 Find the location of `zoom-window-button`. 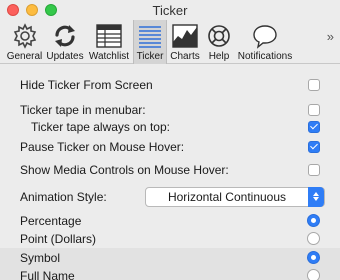

zoom-window-button is located at coordinates (51, 10).